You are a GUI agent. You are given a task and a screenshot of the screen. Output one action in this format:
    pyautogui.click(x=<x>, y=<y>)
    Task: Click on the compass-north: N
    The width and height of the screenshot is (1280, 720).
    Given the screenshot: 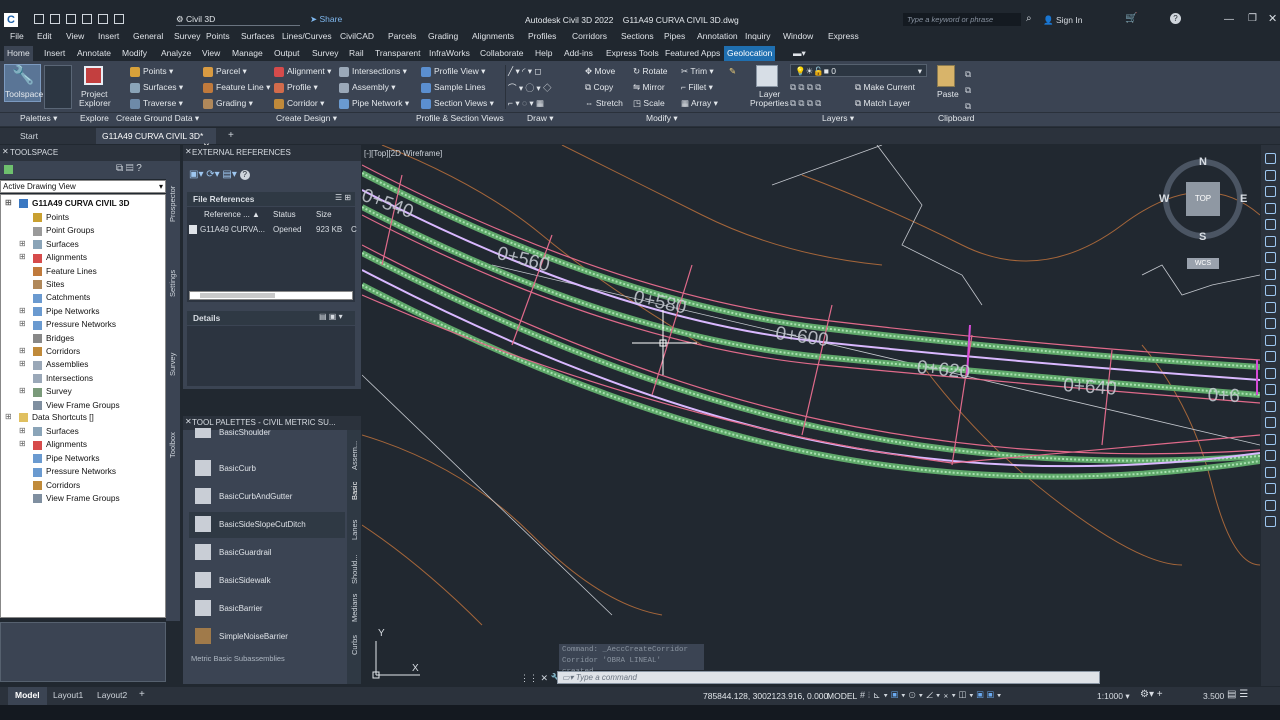 What is the action you would take?
    pyautogui.click(x=1203, y=162)
    